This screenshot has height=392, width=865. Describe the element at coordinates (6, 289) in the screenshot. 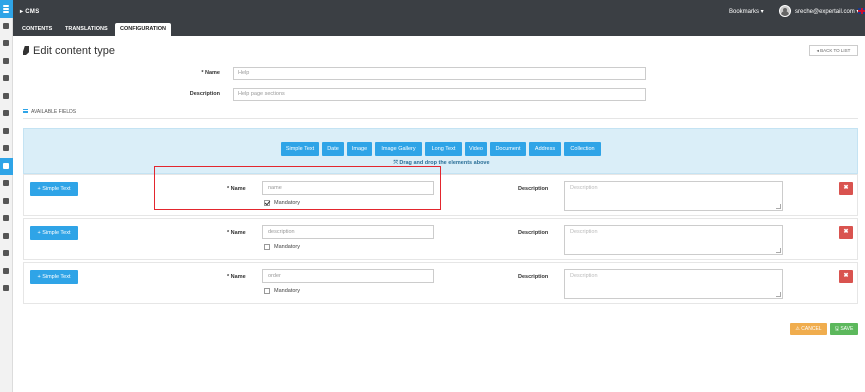

I see `person-icon` at that location.